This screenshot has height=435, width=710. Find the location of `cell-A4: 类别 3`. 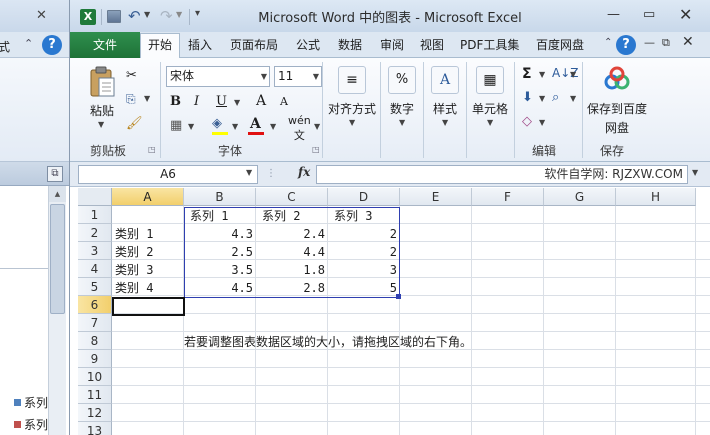

cell-A4: 类别 3 is located at coordinates (134, 270).